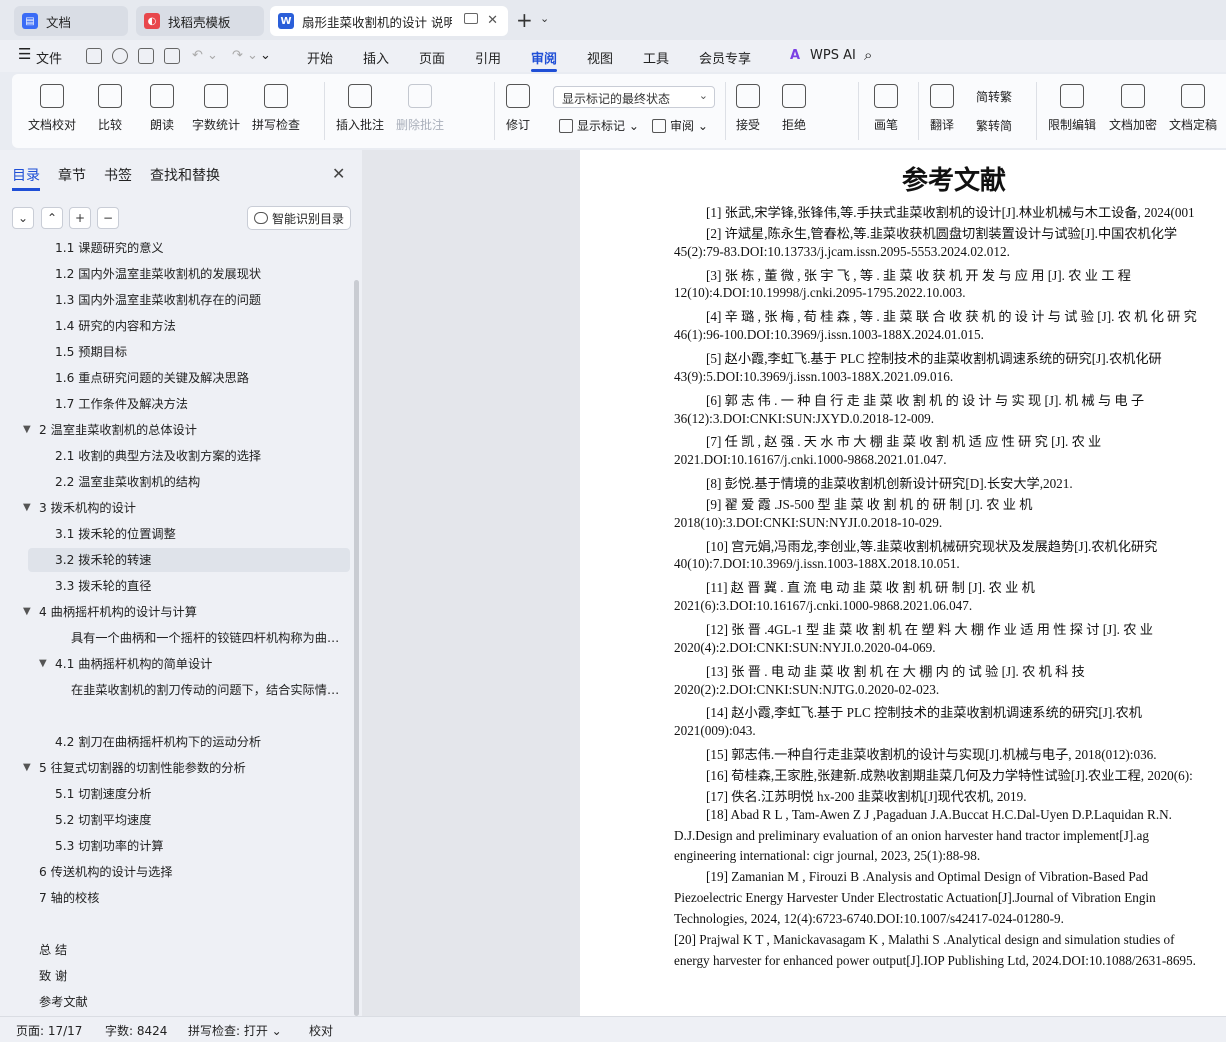  I want to click on redo-icon: ↷ ⌄, so click(245, 55).